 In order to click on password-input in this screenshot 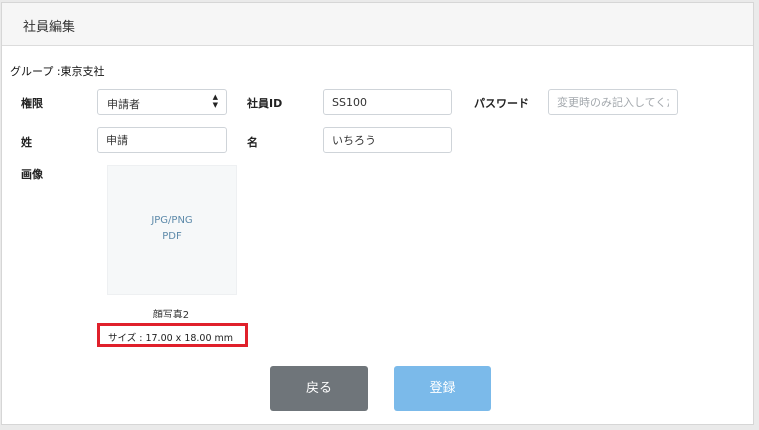, I will do `click(613, 102)`.